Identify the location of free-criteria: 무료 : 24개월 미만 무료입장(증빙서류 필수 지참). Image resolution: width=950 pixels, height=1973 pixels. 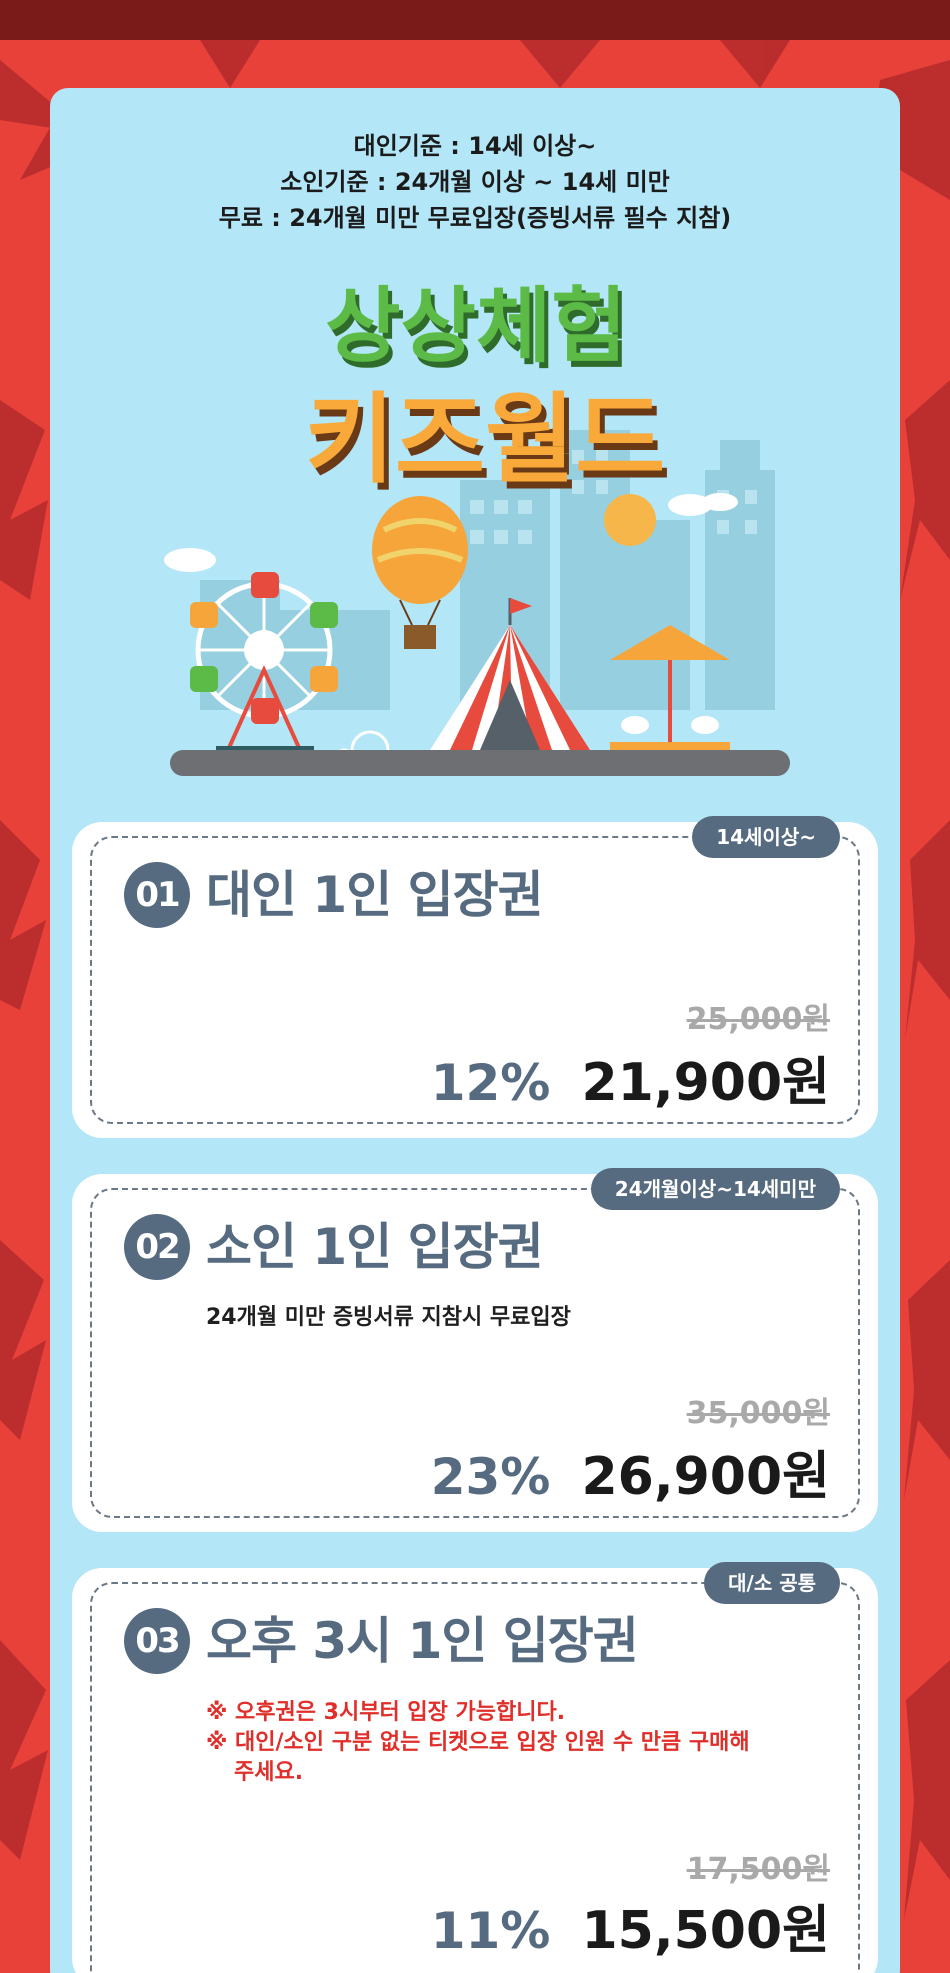
(475, 218).